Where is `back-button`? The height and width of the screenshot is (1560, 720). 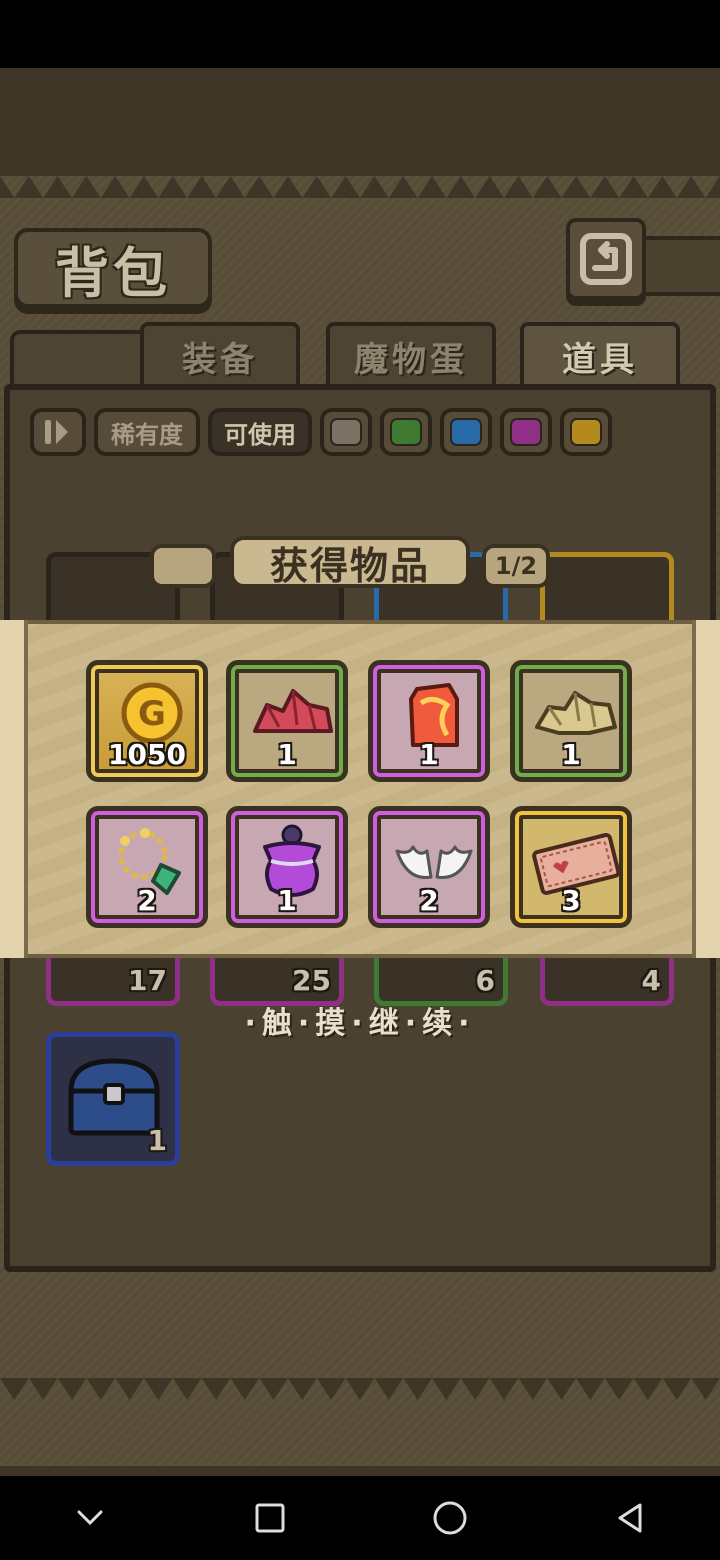 back-button is located at coordinates (606, 259).